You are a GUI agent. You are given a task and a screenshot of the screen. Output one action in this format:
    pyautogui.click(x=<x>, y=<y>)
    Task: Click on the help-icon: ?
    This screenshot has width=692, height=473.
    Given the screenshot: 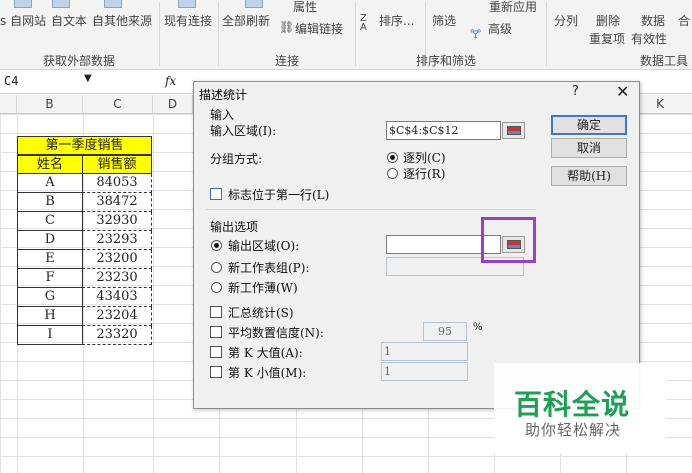 What is the action you would take?
    pyautogui.click(x=575, y=91)
    